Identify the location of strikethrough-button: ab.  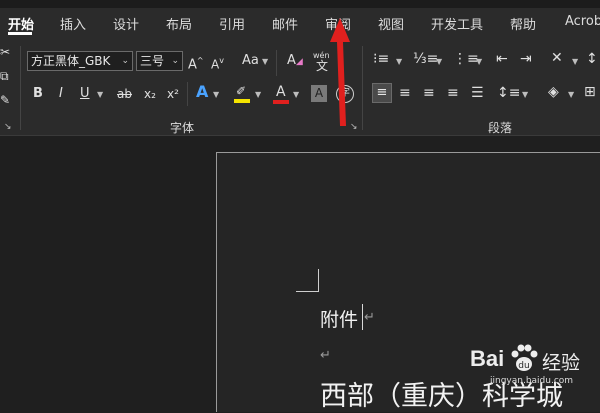
(124, 94).